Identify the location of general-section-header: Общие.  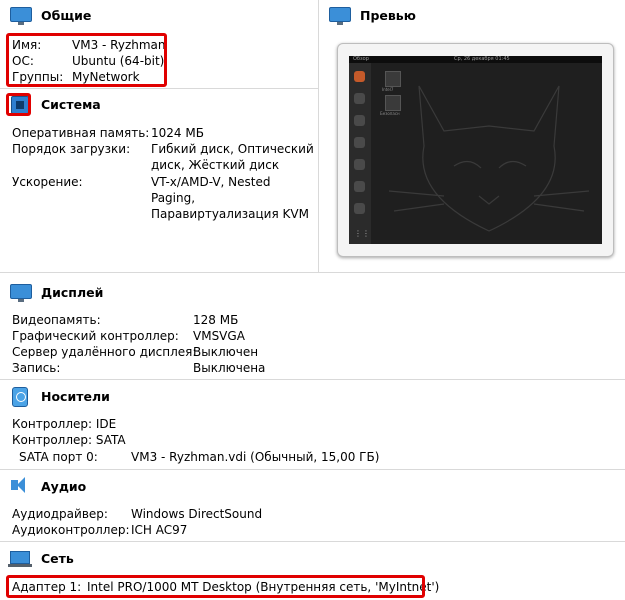
(45, 15).